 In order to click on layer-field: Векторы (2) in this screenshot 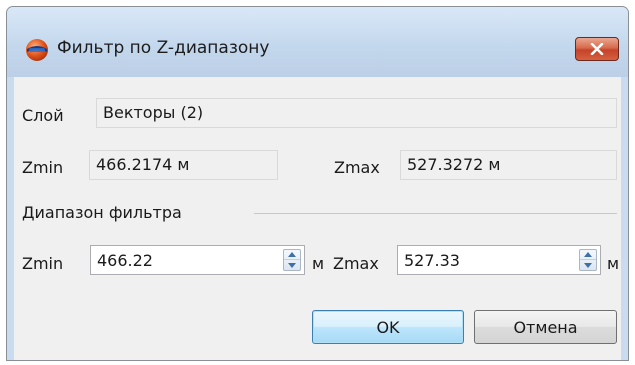, I will do `click(356, 113)`.